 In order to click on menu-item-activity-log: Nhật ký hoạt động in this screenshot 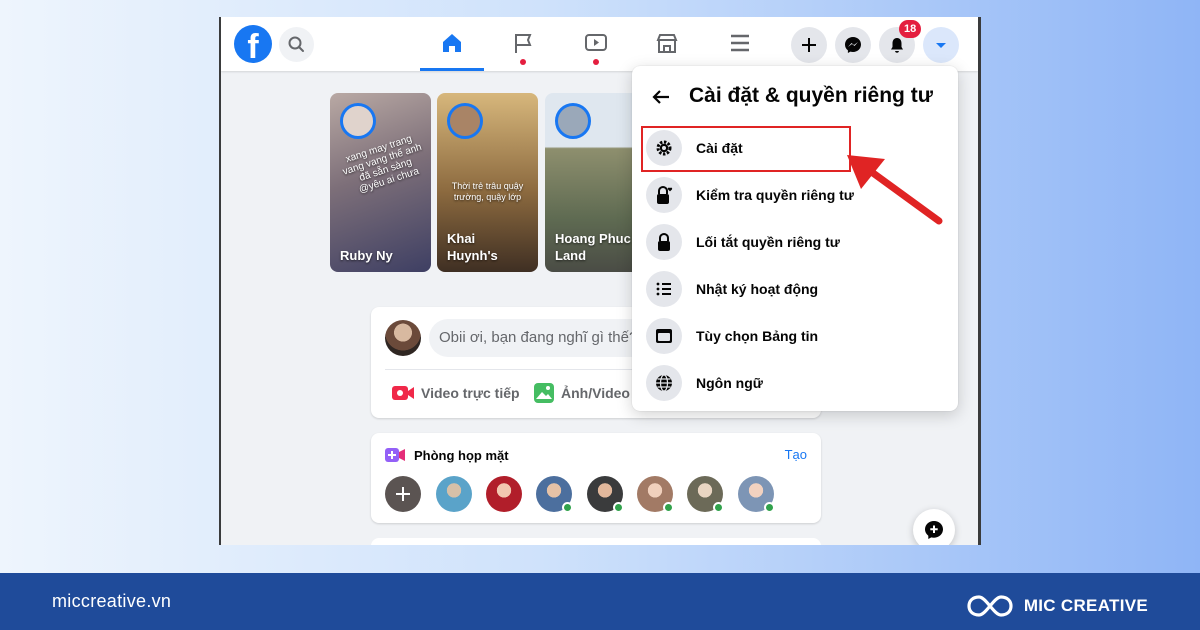, I will do `click(795, 289)`.